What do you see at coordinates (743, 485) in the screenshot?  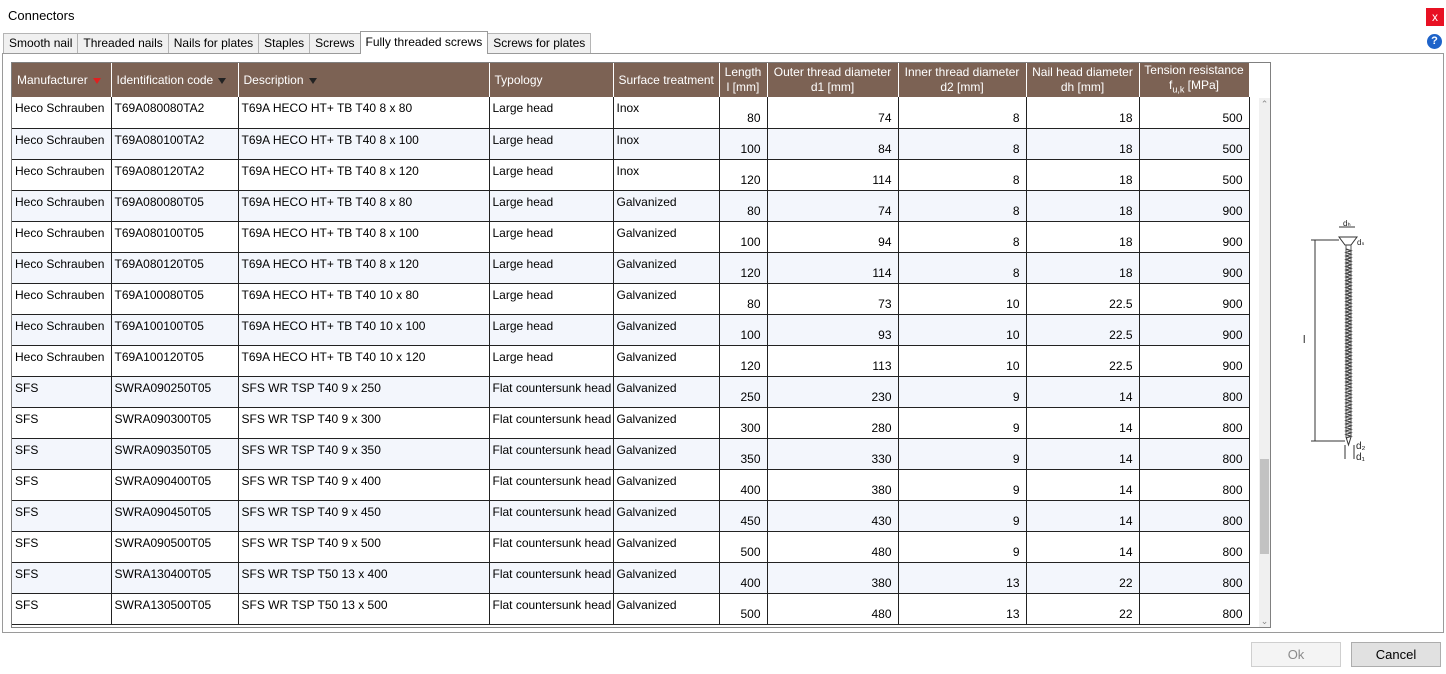 I see `cell-length: 400` at bounding box center [743, 485].